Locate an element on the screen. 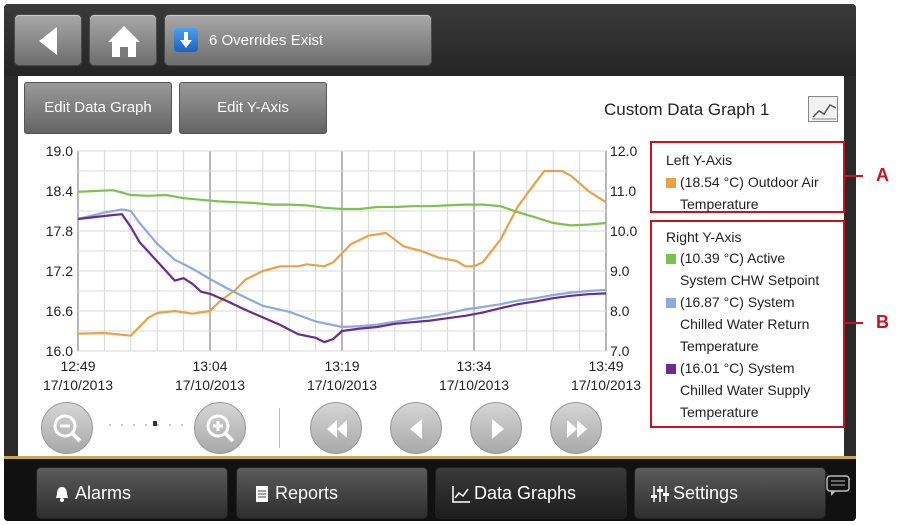  document-icon is located at coordinates (262, 494).